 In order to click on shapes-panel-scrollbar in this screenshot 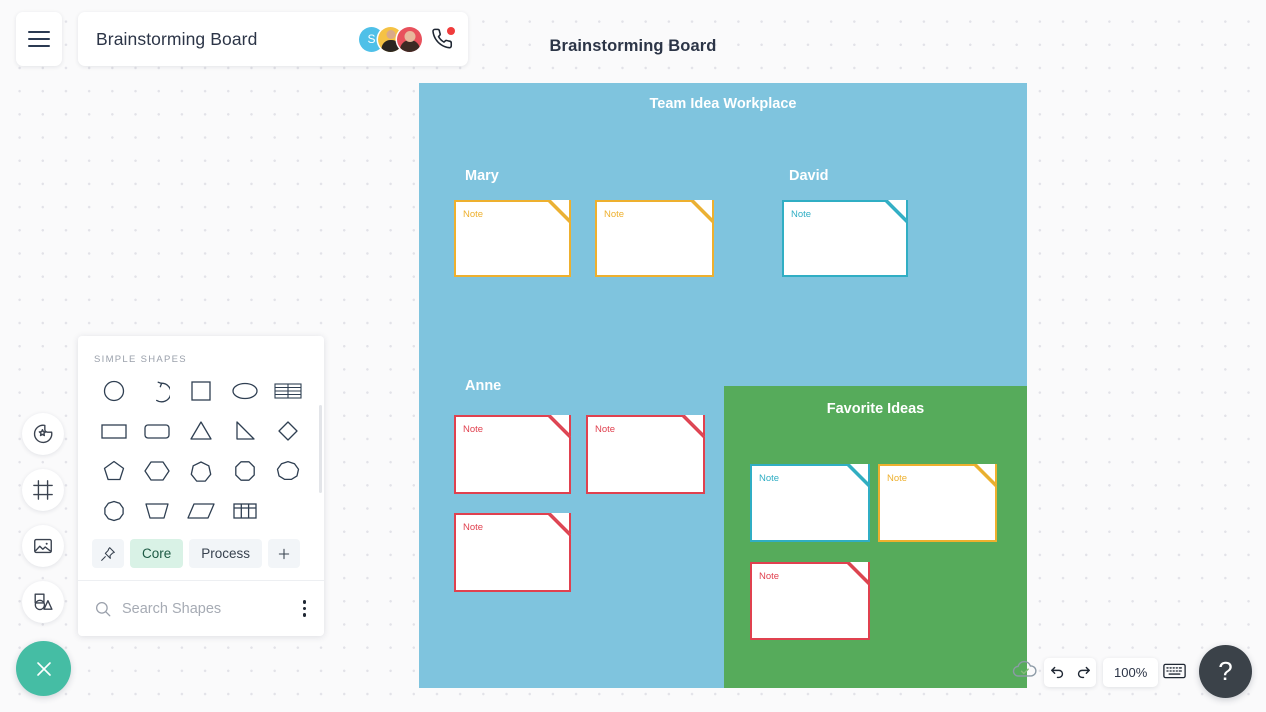, I will do `click(320, 449)`.